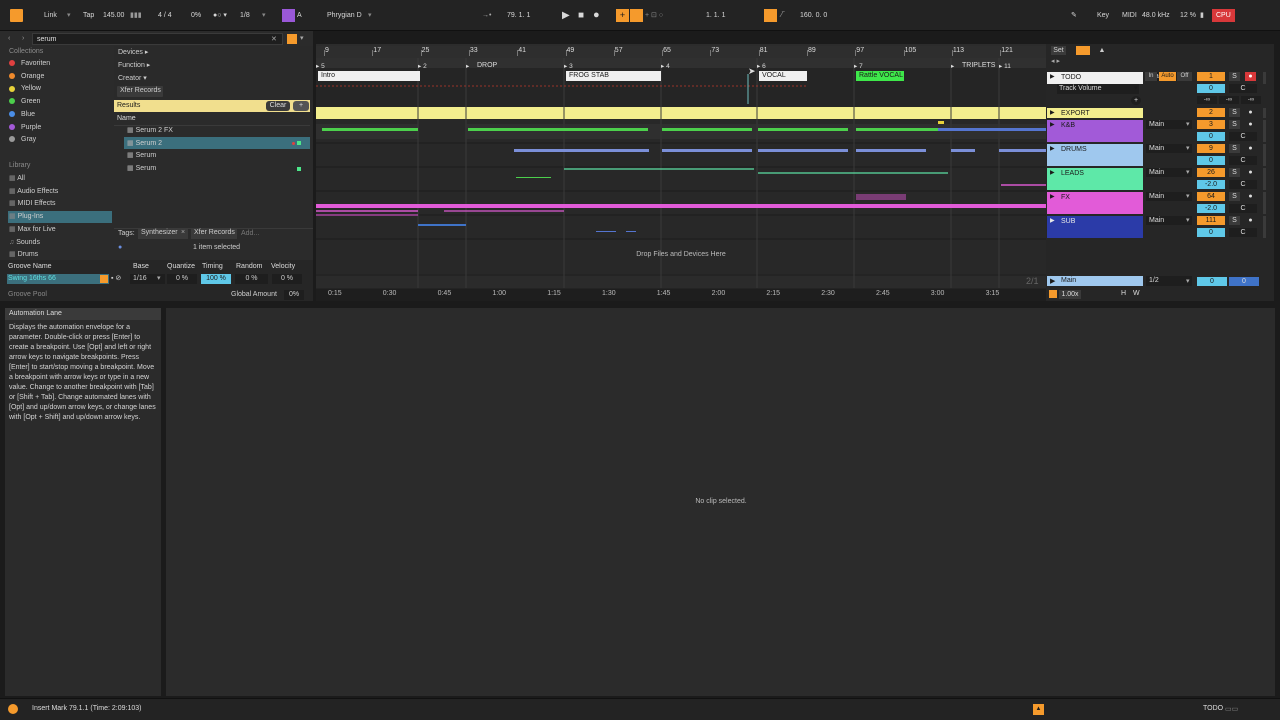  I want to click on time-label: 1:15, so click(554, 293).